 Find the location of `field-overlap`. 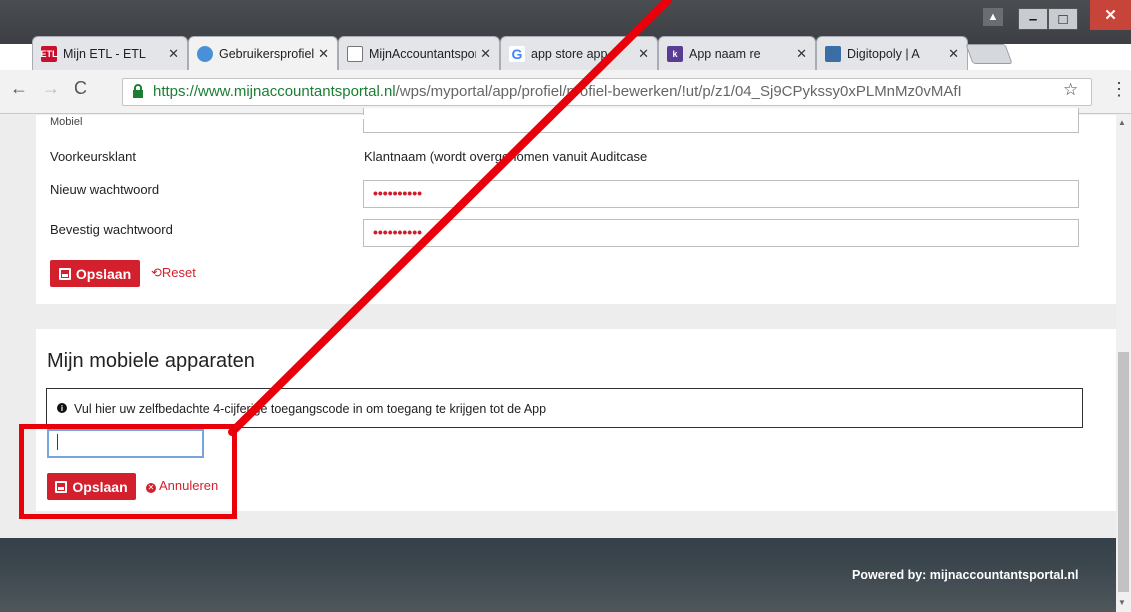

field-overlap is located at coordinates (405, 117).